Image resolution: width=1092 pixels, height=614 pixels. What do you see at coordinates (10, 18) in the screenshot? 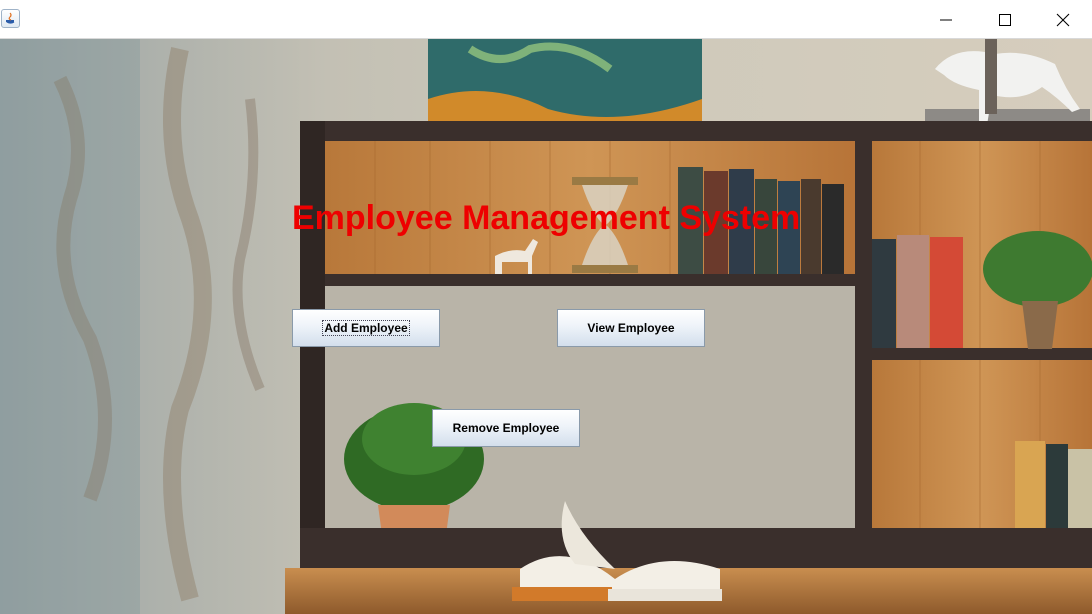
I see `java-app-icon` at bounding box center [10, 18].